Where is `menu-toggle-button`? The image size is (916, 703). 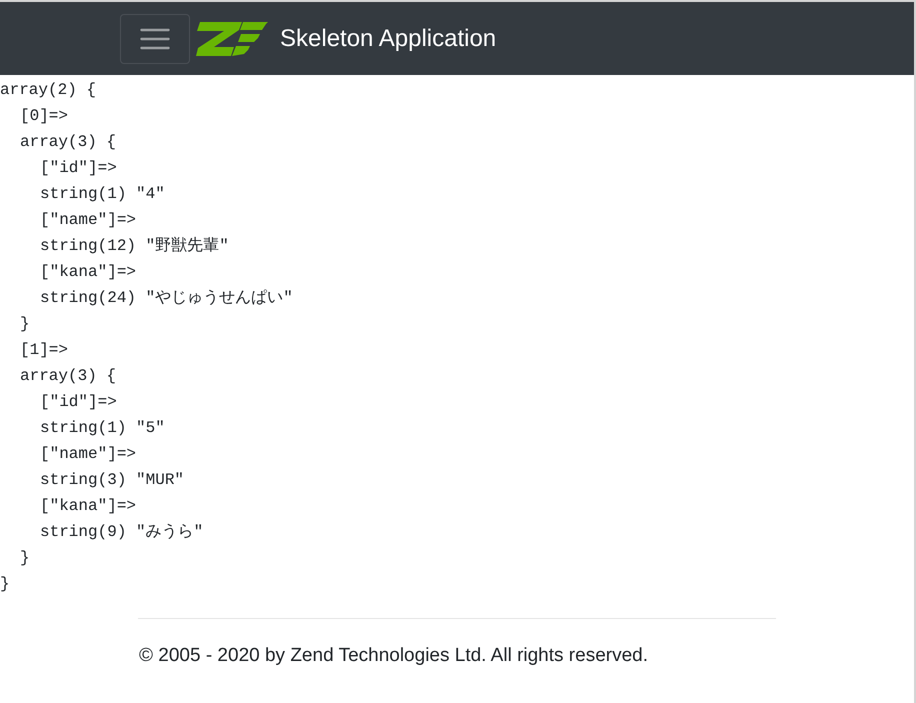 menu-toggle-button is located at coordinates (155, 39).